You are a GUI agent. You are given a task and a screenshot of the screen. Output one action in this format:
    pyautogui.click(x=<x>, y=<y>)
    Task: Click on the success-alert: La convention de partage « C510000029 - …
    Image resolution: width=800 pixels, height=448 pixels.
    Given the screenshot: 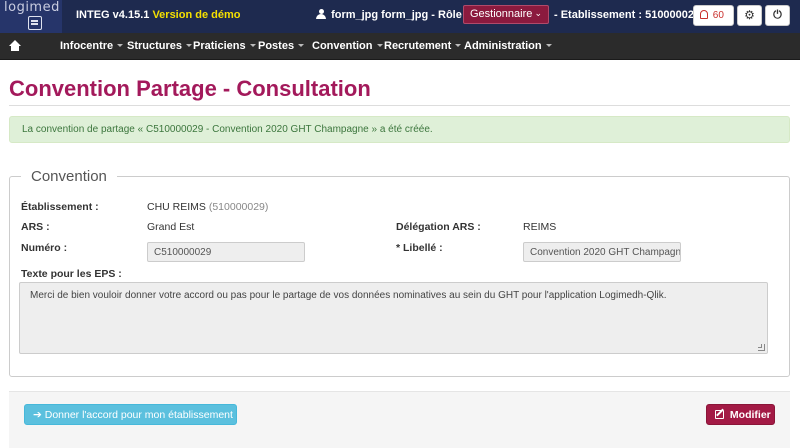 What is the action you would take?
    pyautogui.click(x=399, y=129)
    